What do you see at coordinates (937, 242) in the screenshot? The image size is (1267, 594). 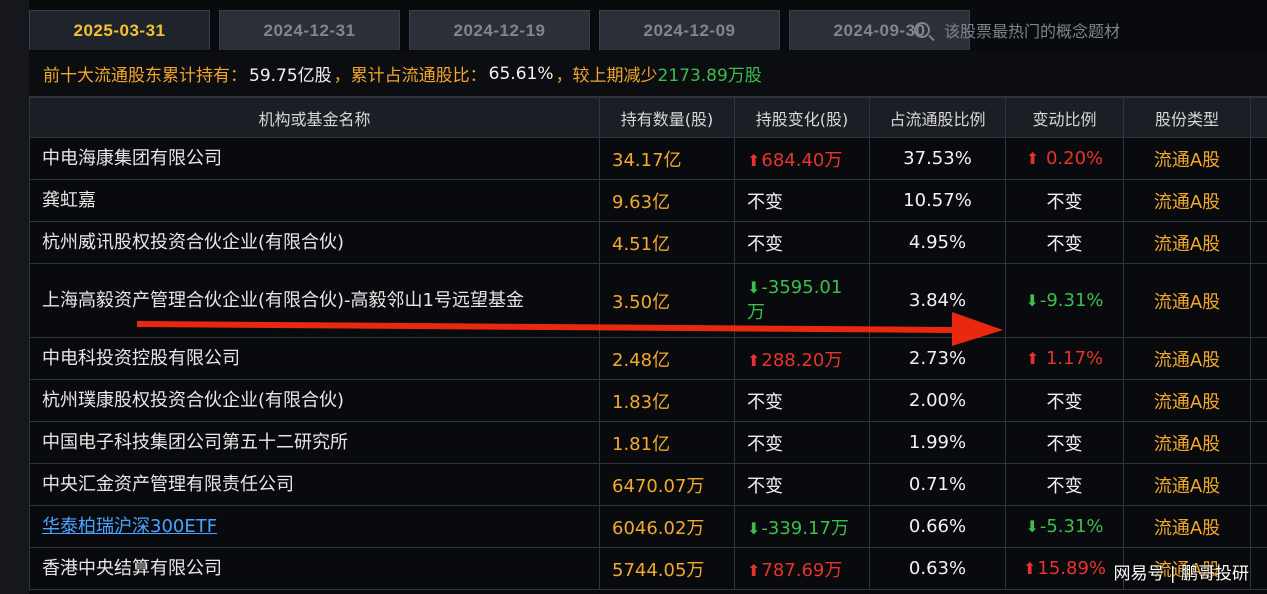 I see `holder-ratio: 4.95%` at bounding box center [937, 242].